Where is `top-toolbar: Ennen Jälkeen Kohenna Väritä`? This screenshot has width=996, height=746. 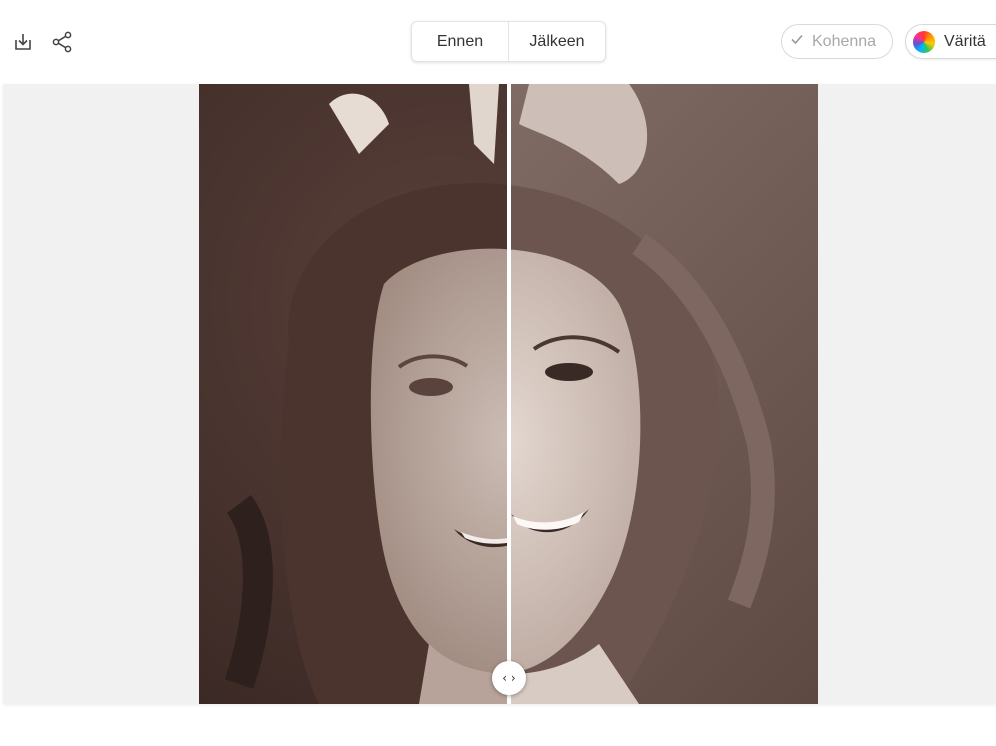
top-toolbar: Ennen Jälkeen Kohenna Väritä is located at coordinates (498, 42).